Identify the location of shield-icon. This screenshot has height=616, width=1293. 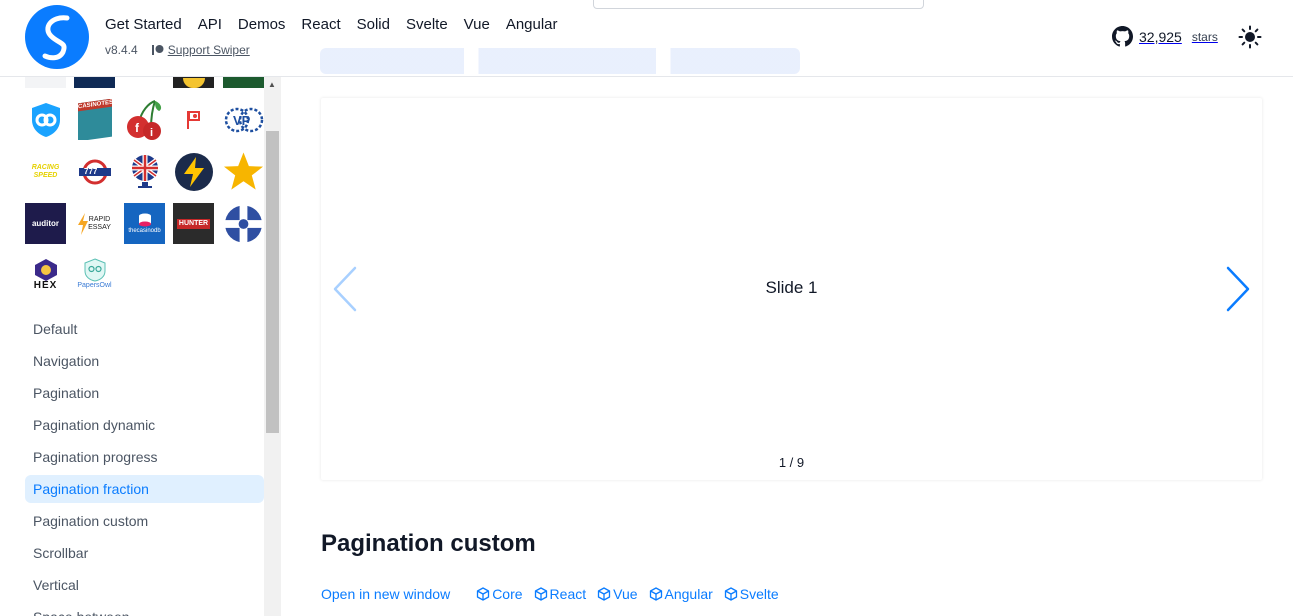
(45, 119).